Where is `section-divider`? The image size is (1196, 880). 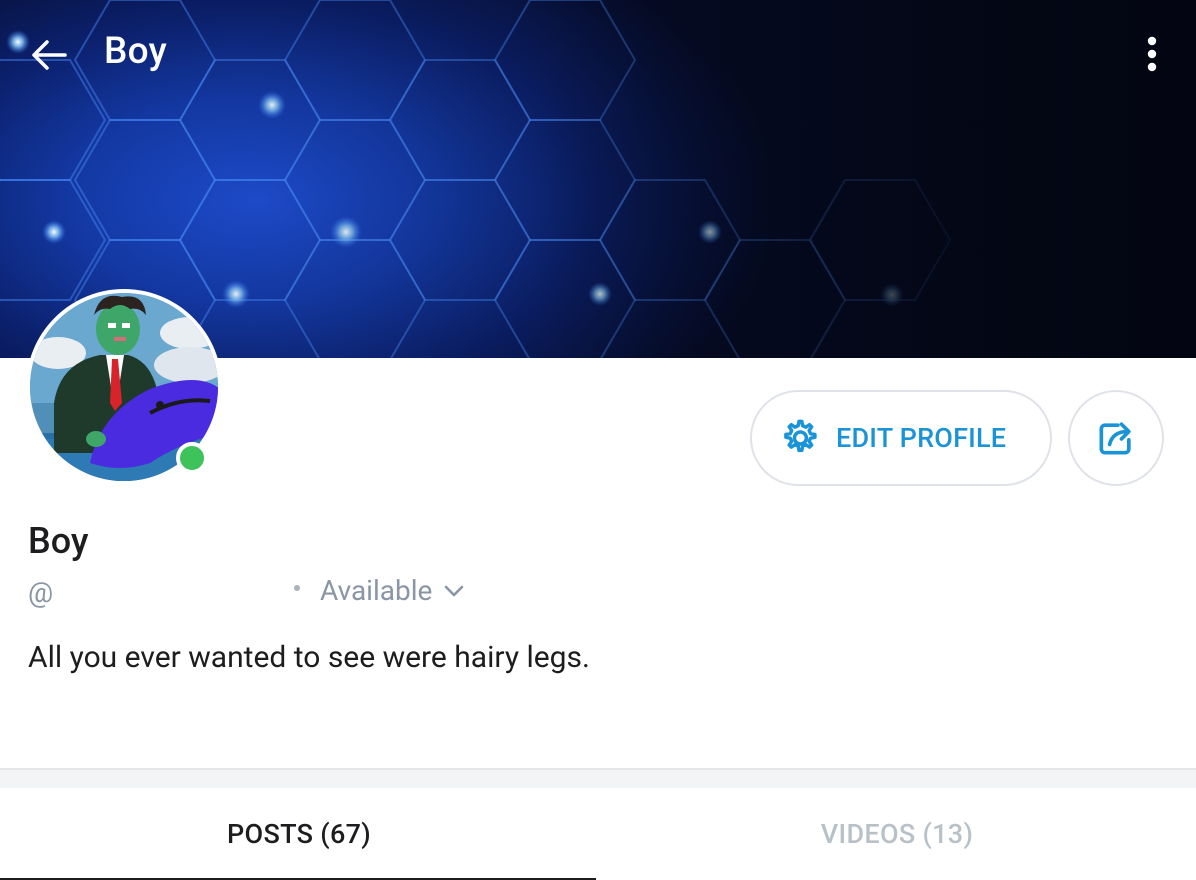 section-divider is located at coordinates (598, 778).